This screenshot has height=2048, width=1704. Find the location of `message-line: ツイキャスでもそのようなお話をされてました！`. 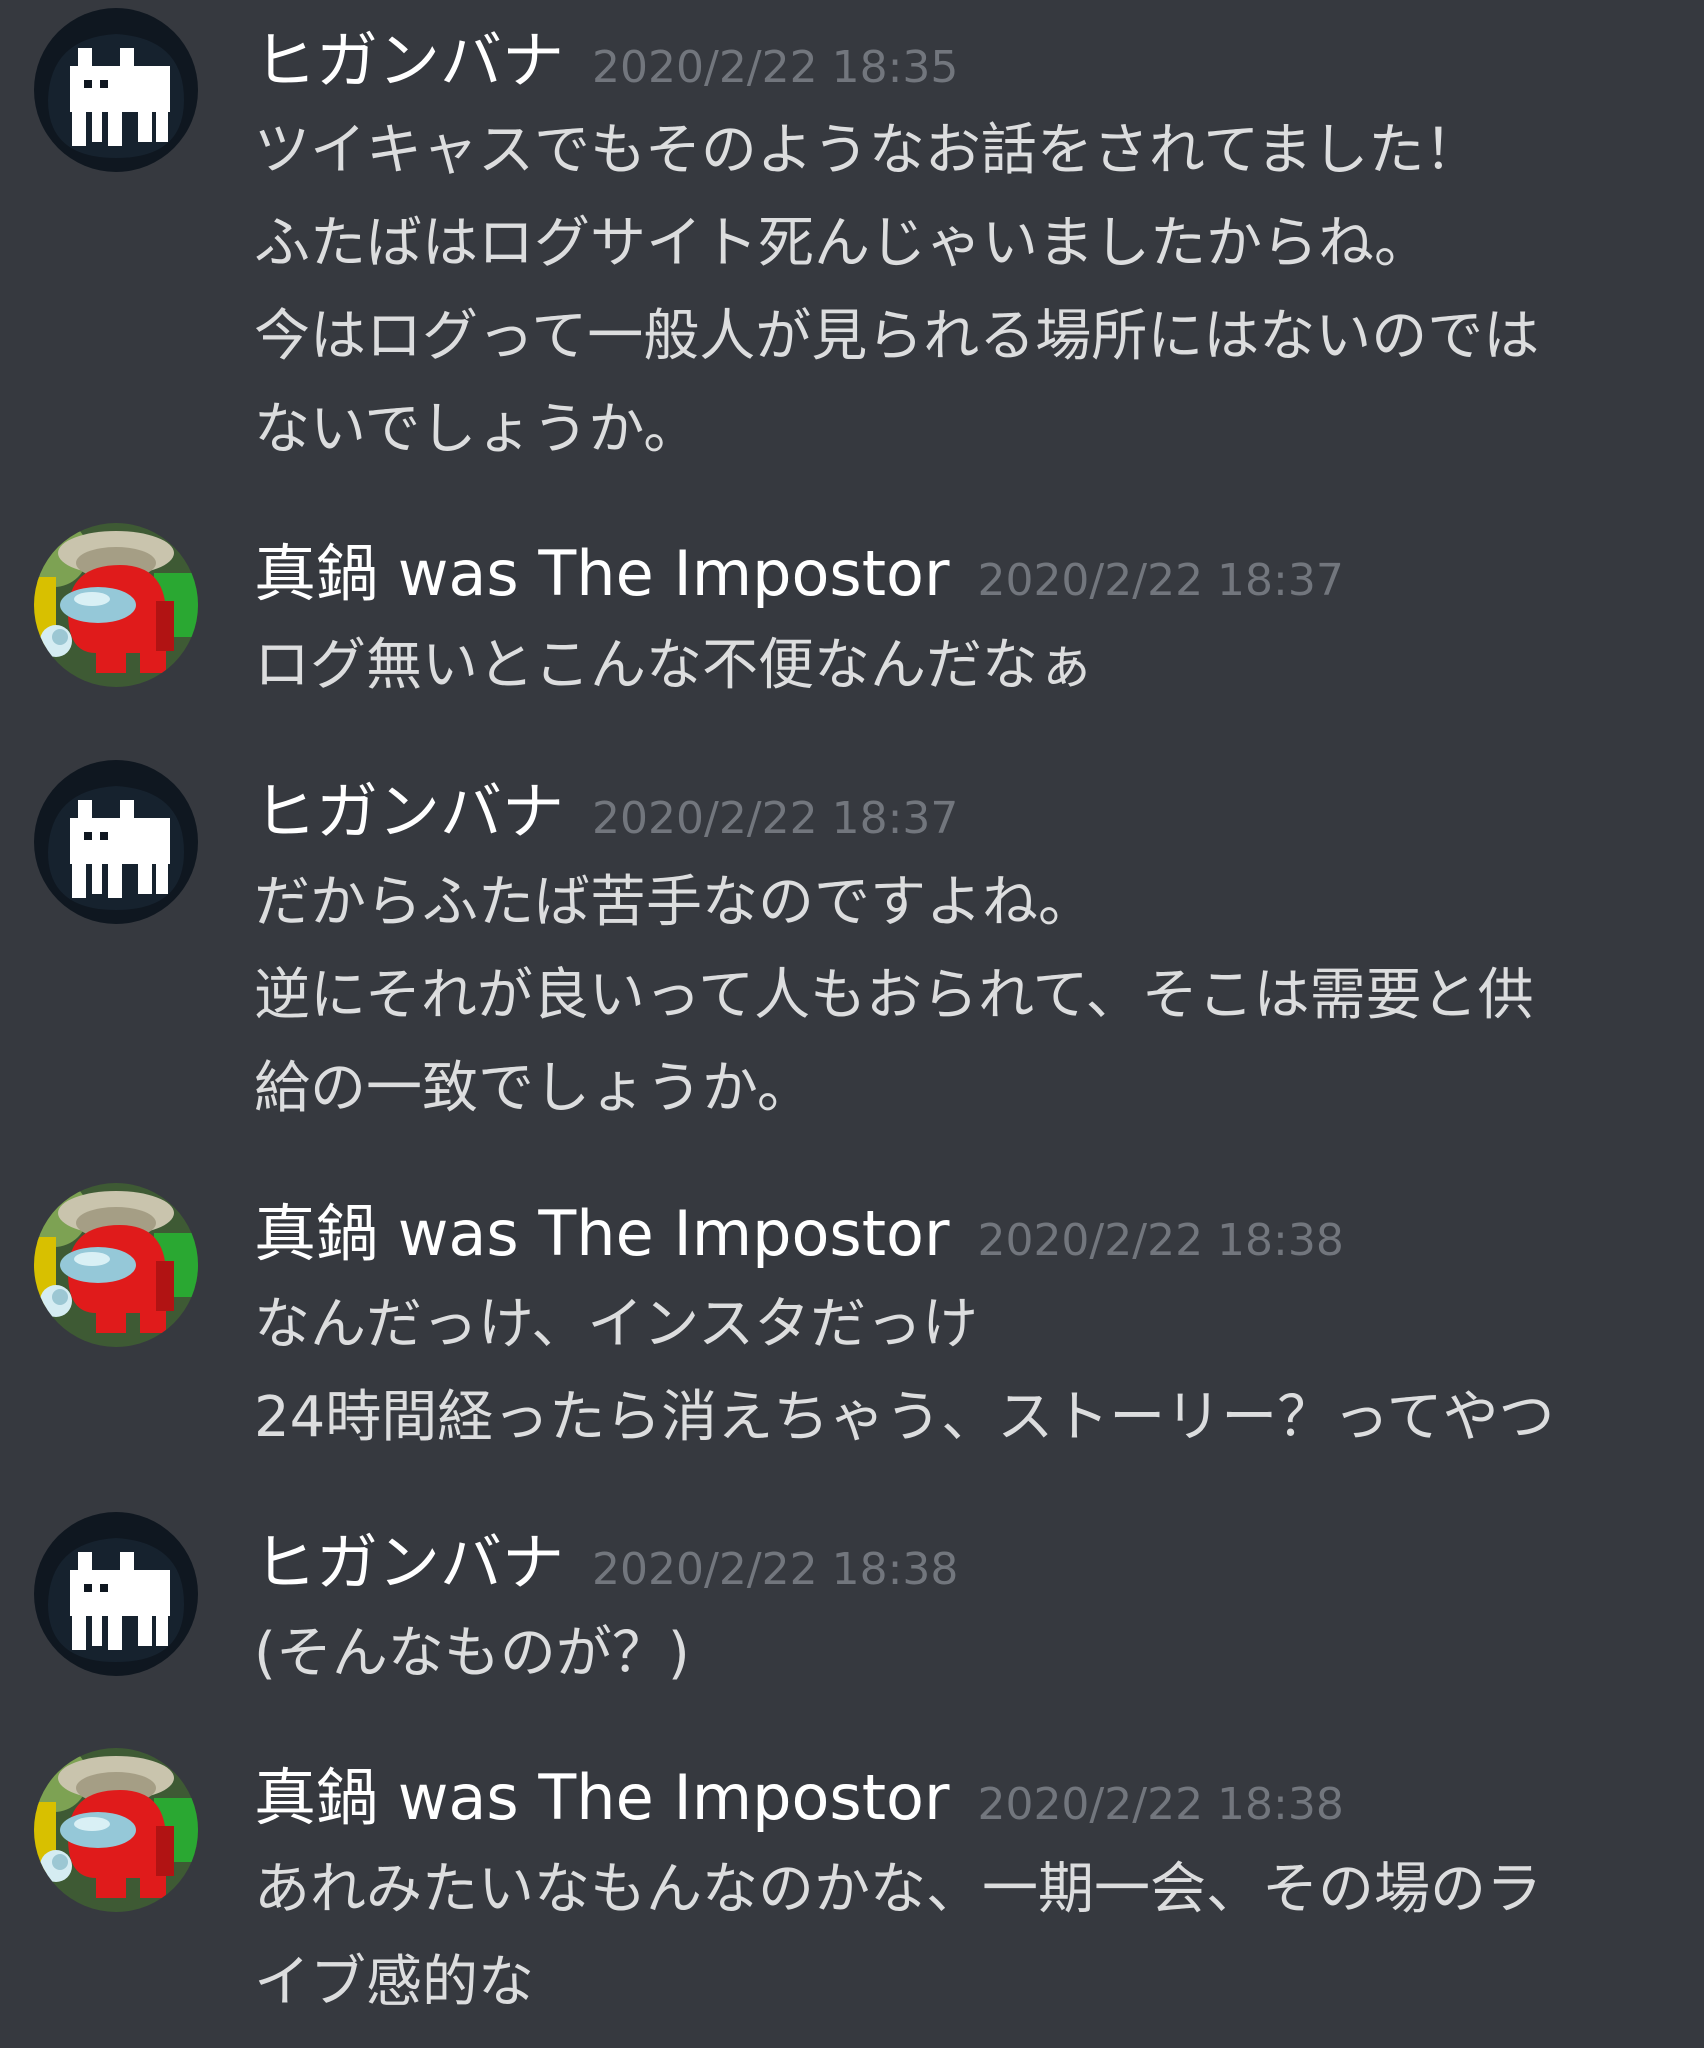

message-line: ツイキャスでもそのようなお話をされてました！ is located at coordinates (867, 150).